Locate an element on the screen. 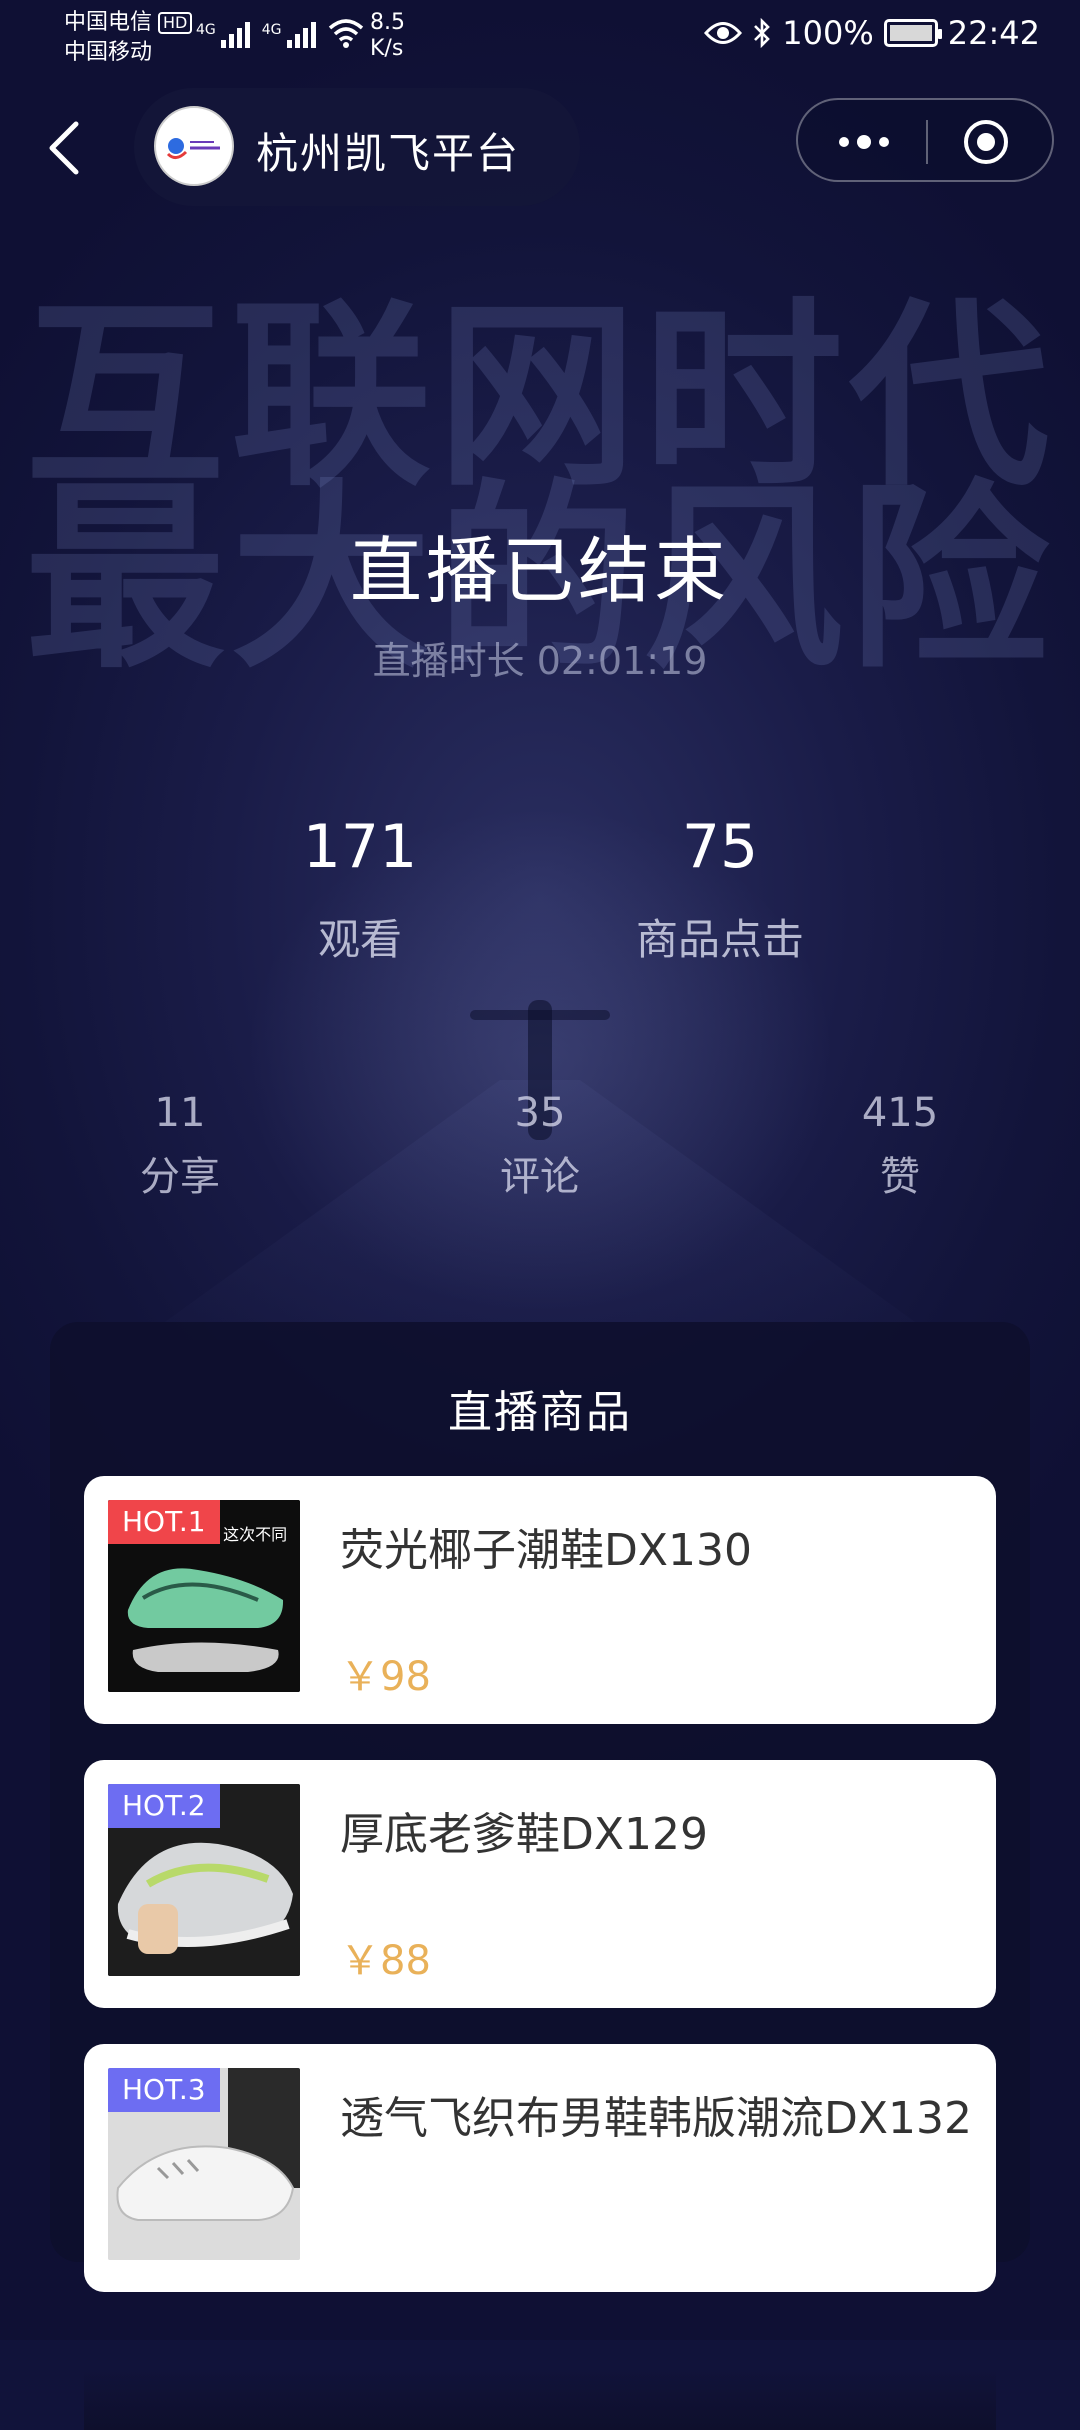 Image resolution: width=1080 pixels, height=2430 pixels. status-right: 100% 22:42 is located at coordinates (872, 33).